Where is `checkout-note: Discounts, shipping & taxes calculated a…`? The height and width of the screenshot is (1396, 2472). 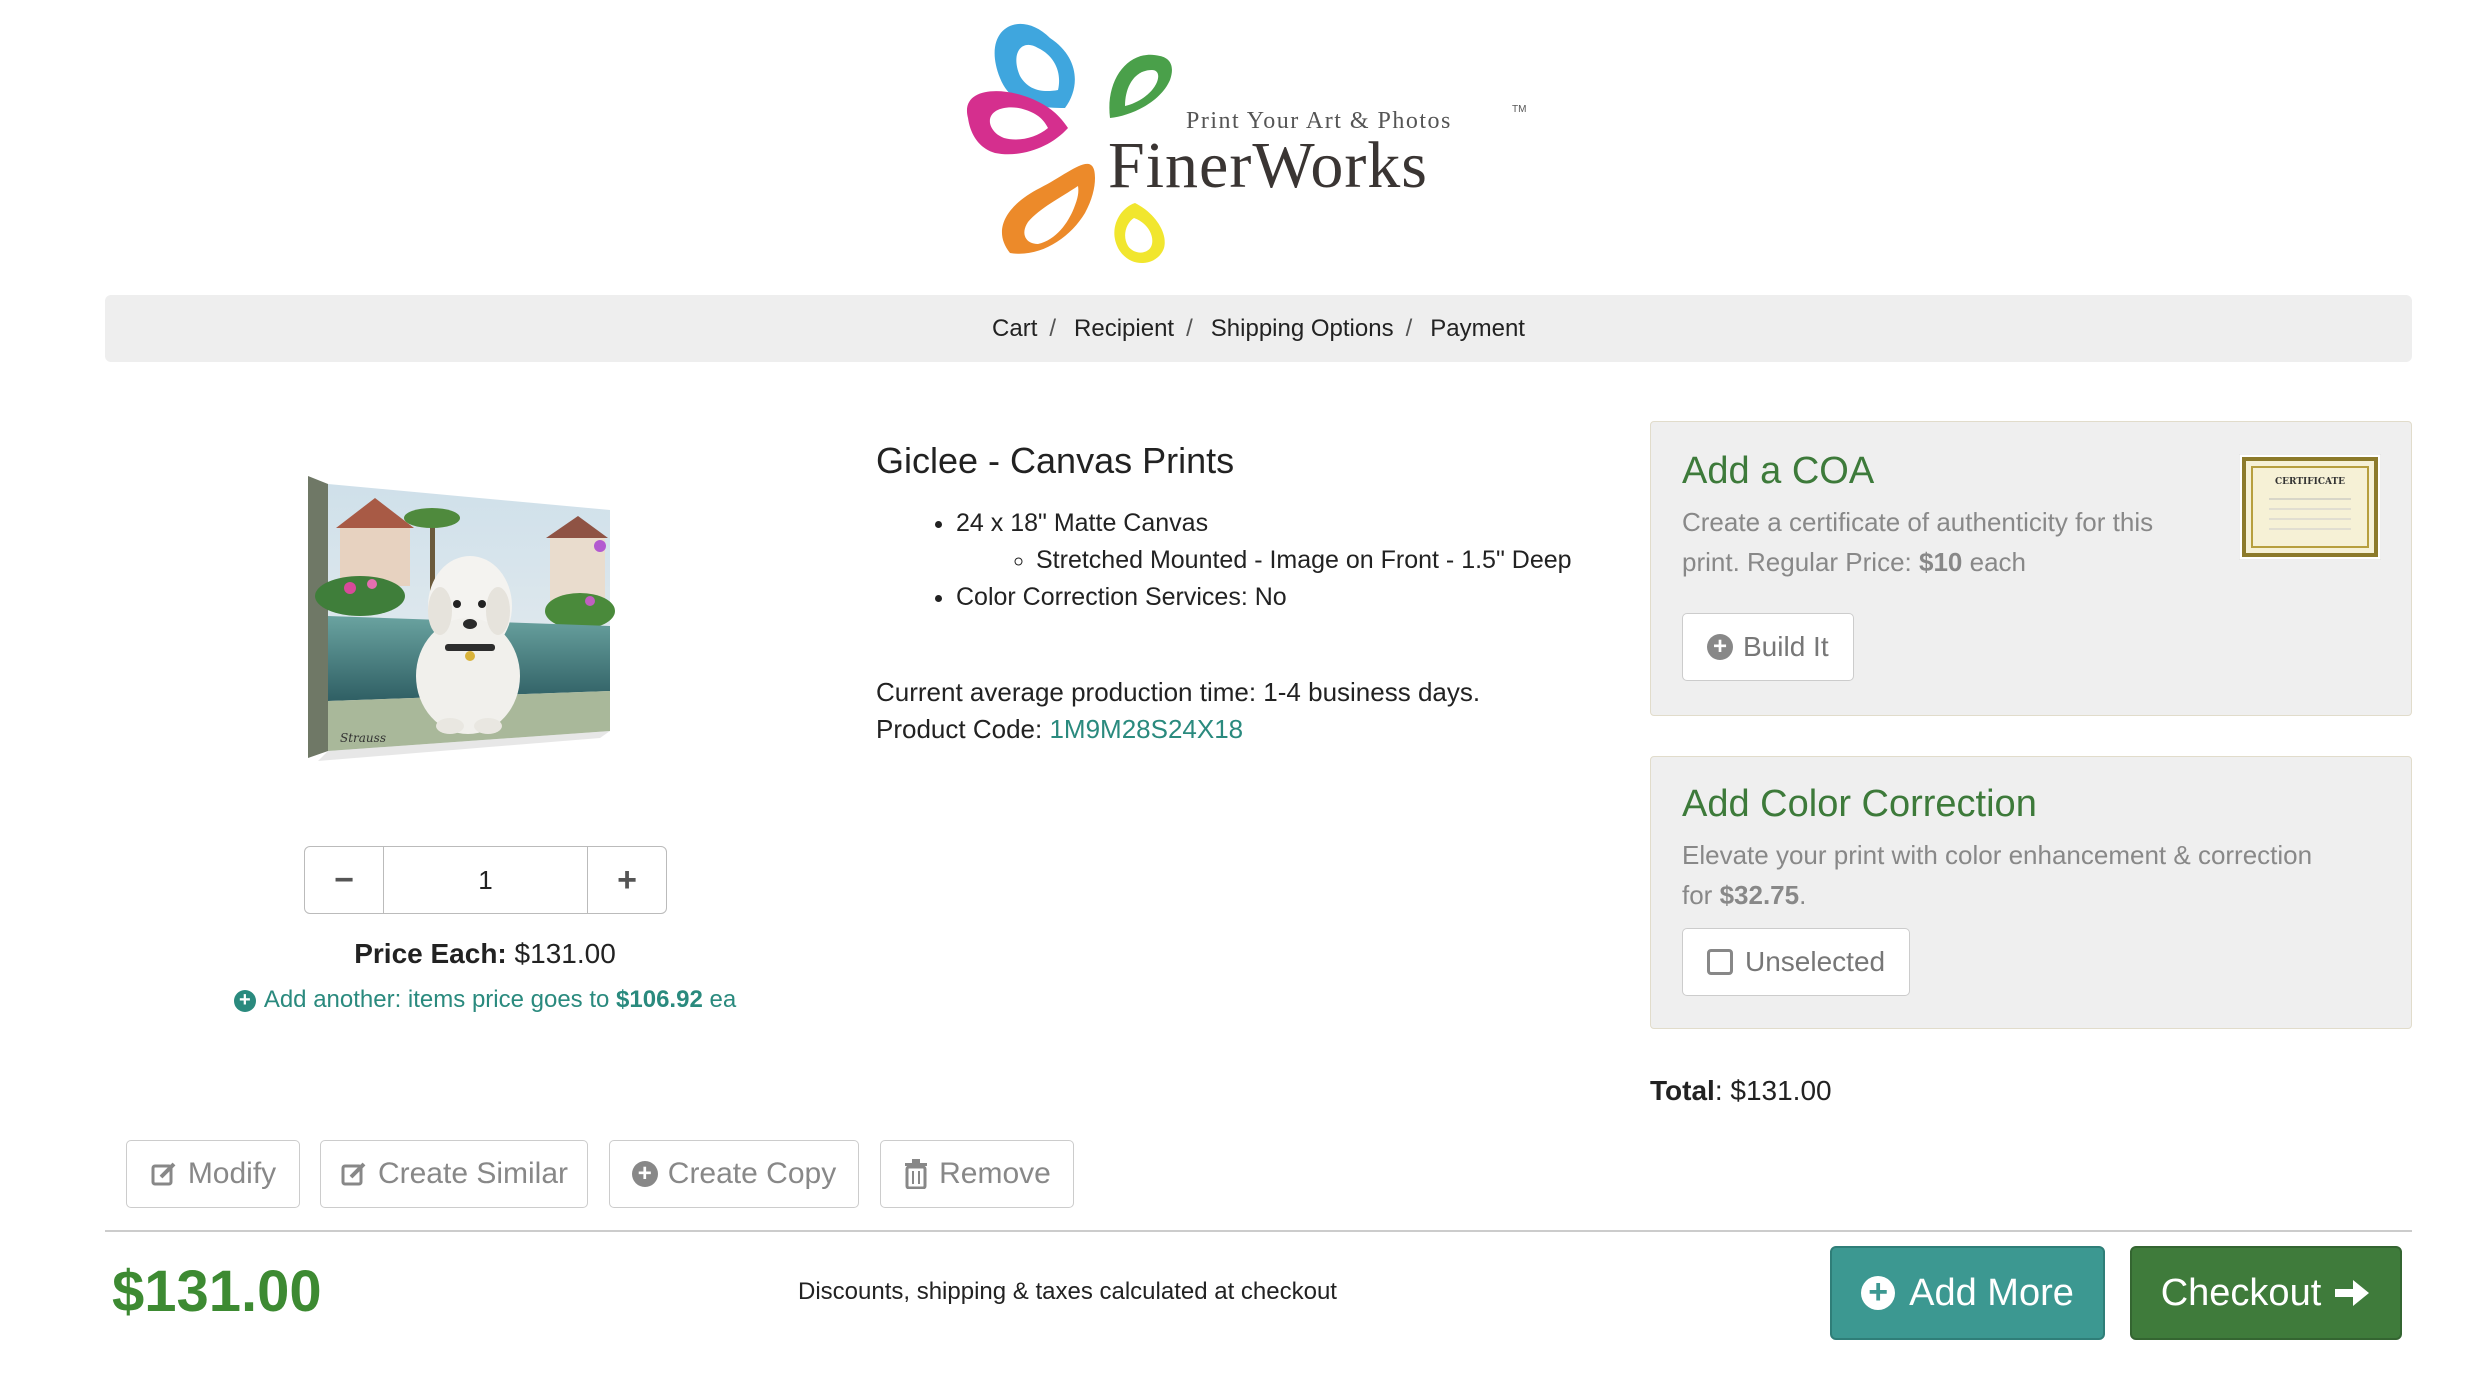 checkout-note: Discounts, shipping & taxes calculated a… is located at coordinates (1067, 1291).